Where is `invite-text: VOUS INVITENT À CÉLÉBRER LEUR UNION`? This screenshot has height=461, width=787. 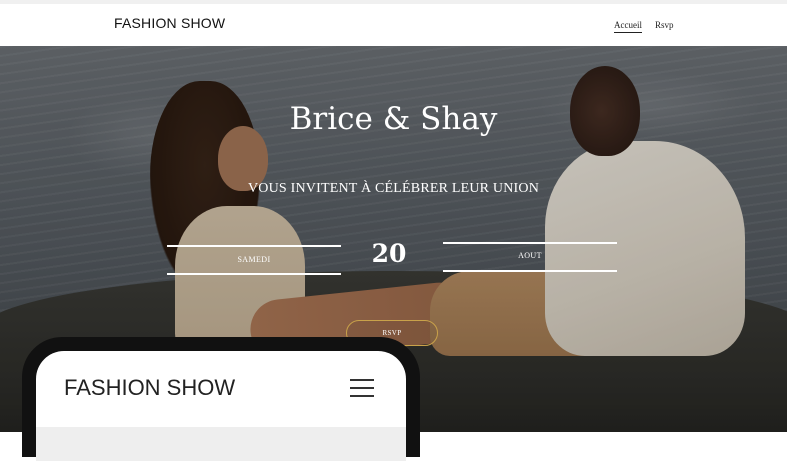 invite-text: VOUS INVITENT À CÉLÉBRER LEUR UNION is located at coordinates (393, 188).